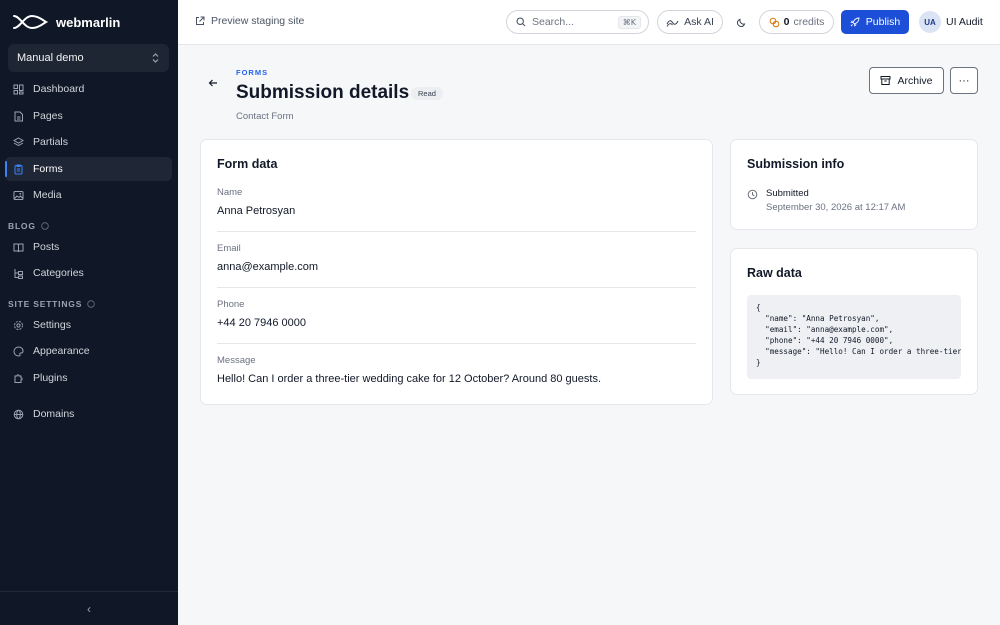 This screenshot has height=625, width=1000. What do you see at coordinates (88, 325) in the screenshot?
I see `sidebar-item-settings: Settings` at bounding box center [88, 325].